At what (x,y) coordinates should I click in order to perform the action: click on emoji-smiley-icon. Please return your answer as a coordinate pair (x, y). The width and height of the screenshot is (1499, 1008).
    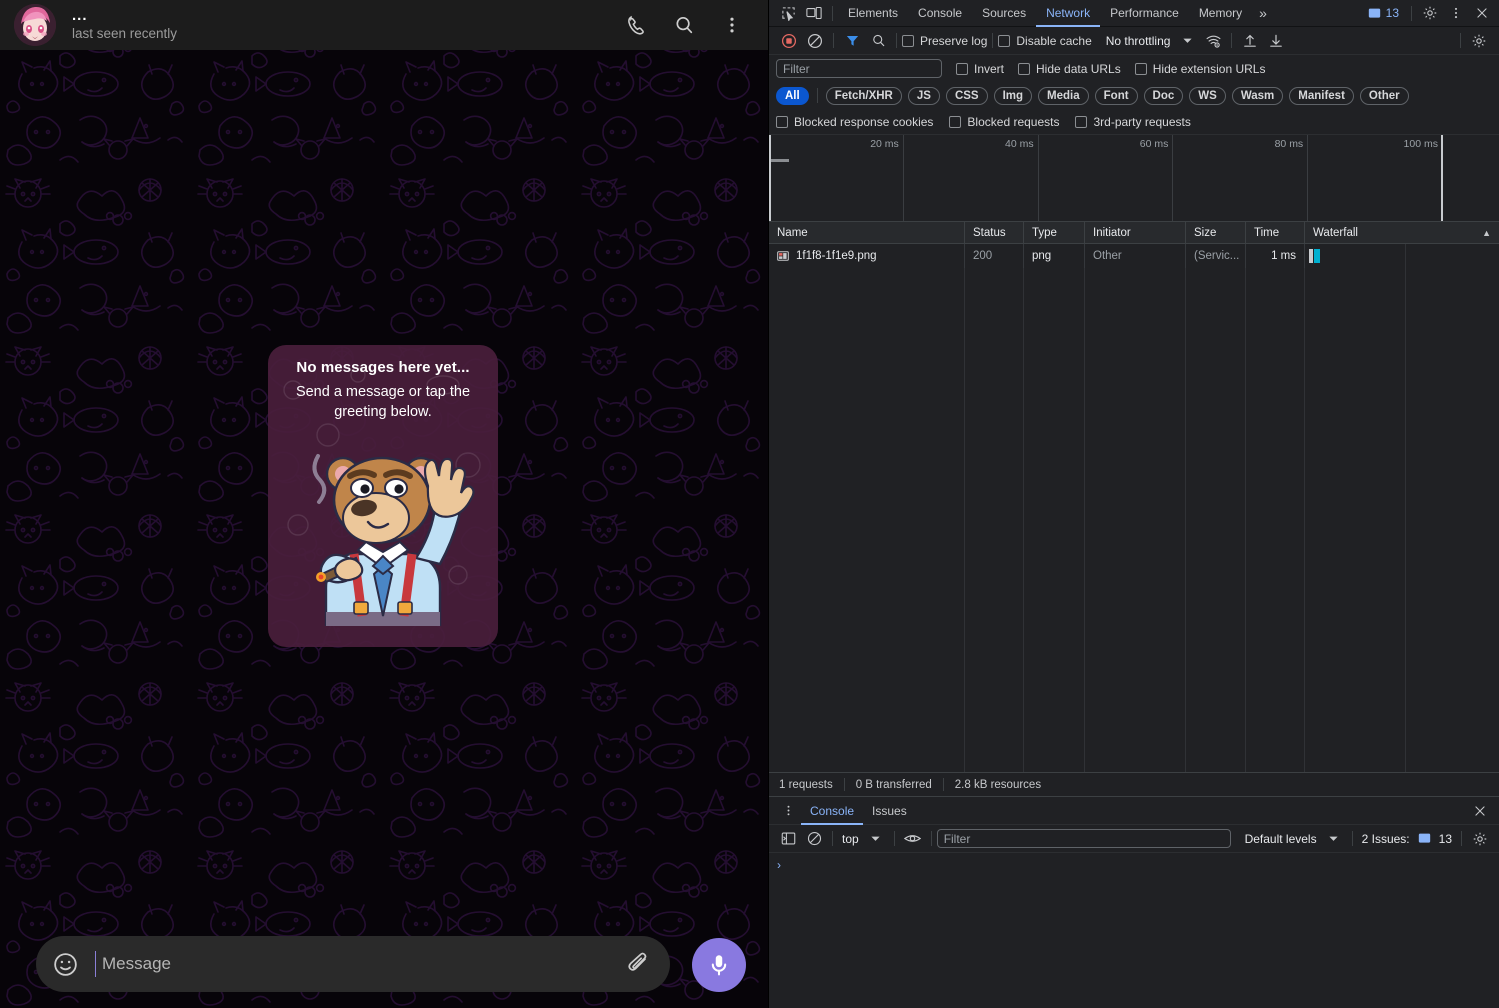
    Looking at the image, I should click on (65, 964).